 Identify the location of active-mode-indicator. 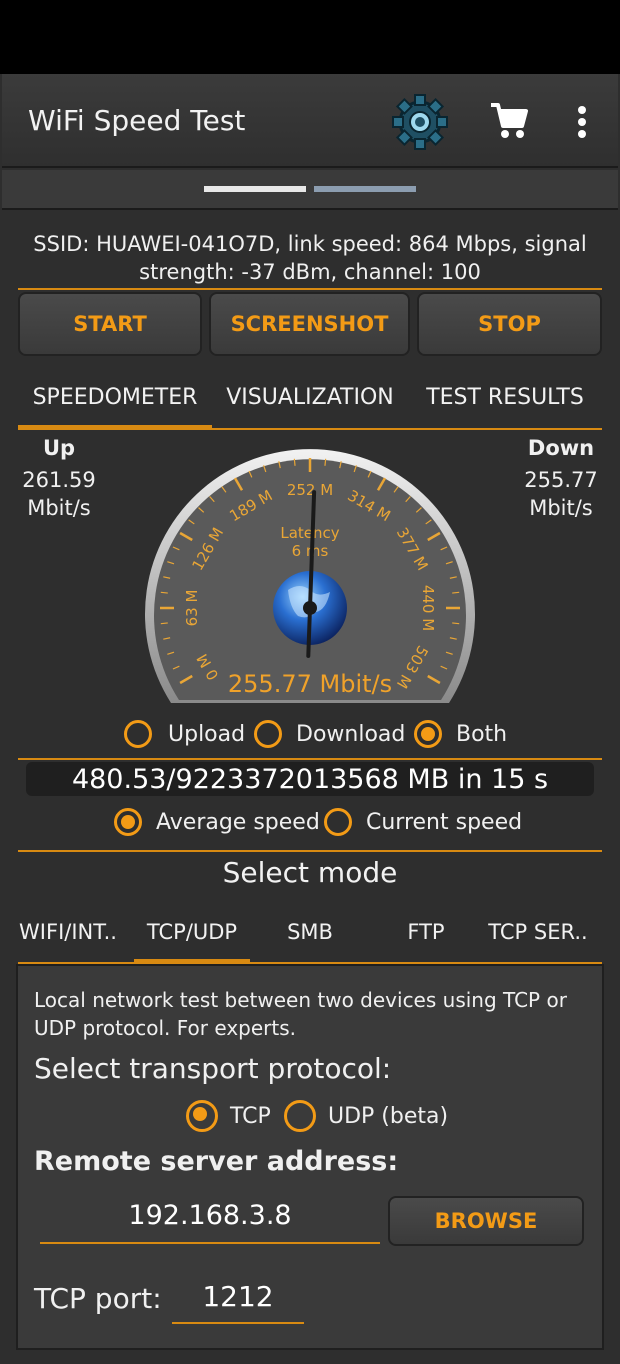
(192, 961).